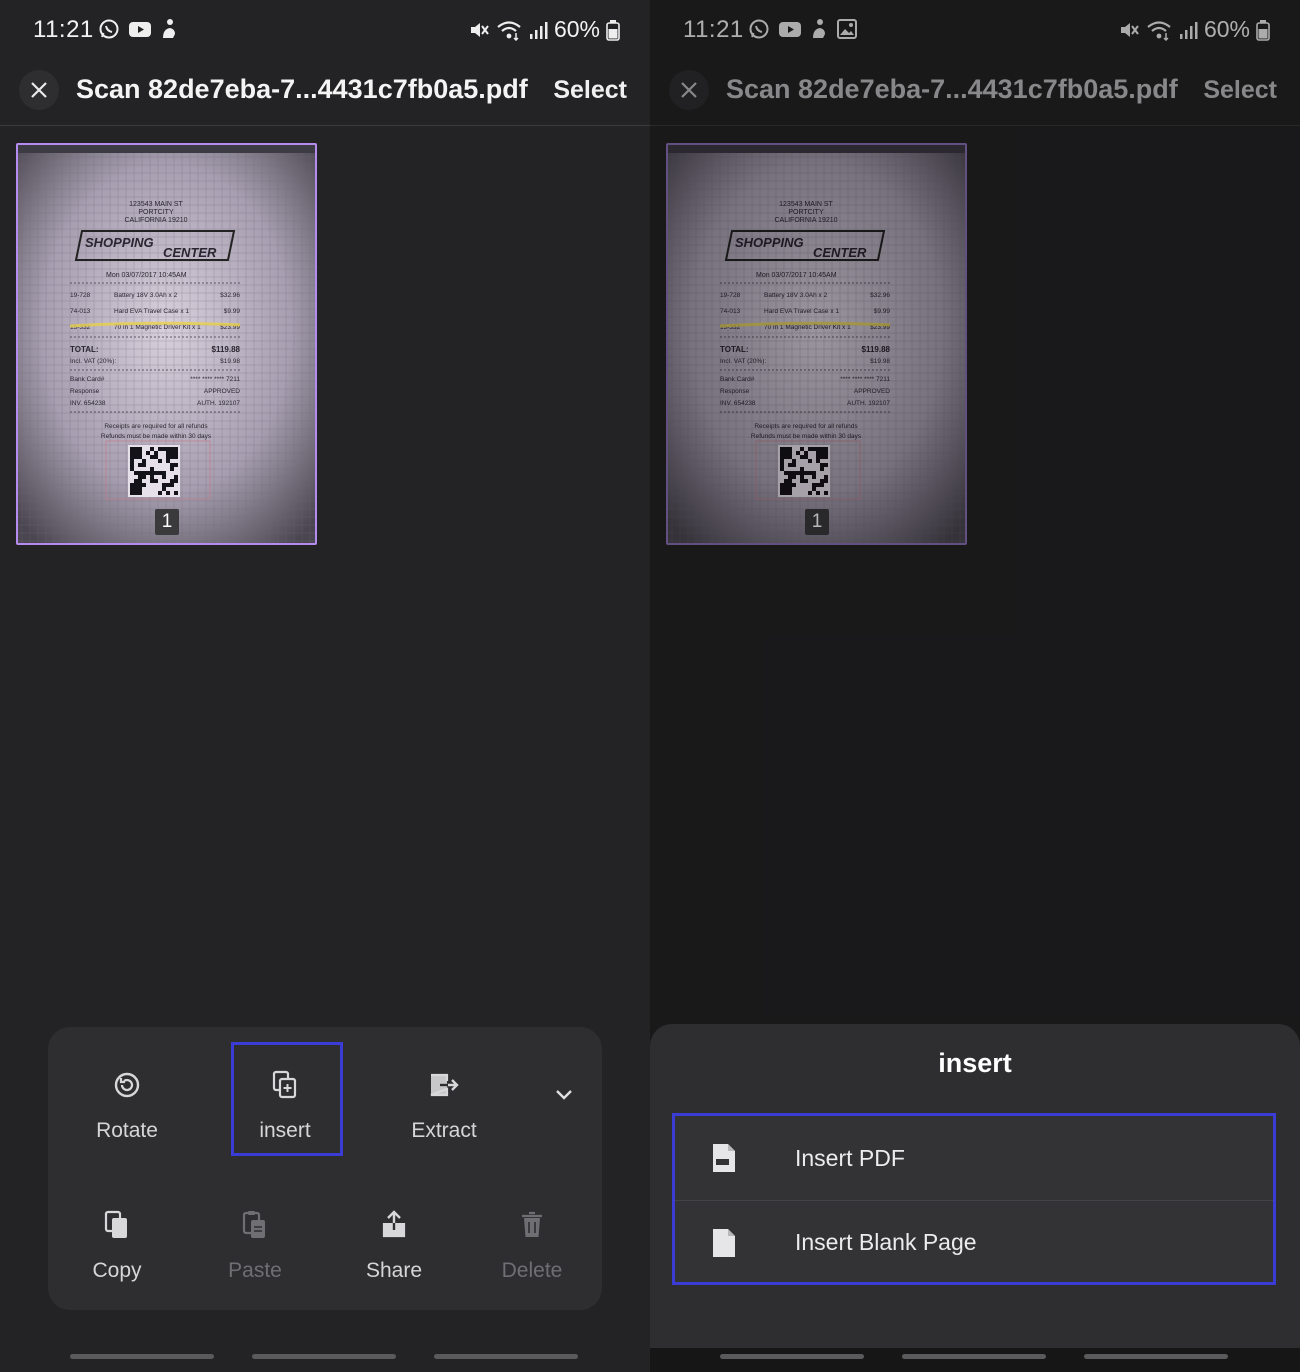 This screenshot has height=1372, width=1300. What do you see at coordinates (285, 1104) in the screenshot?
I see `insert-button: insert` at bounding box center [285, 1104].